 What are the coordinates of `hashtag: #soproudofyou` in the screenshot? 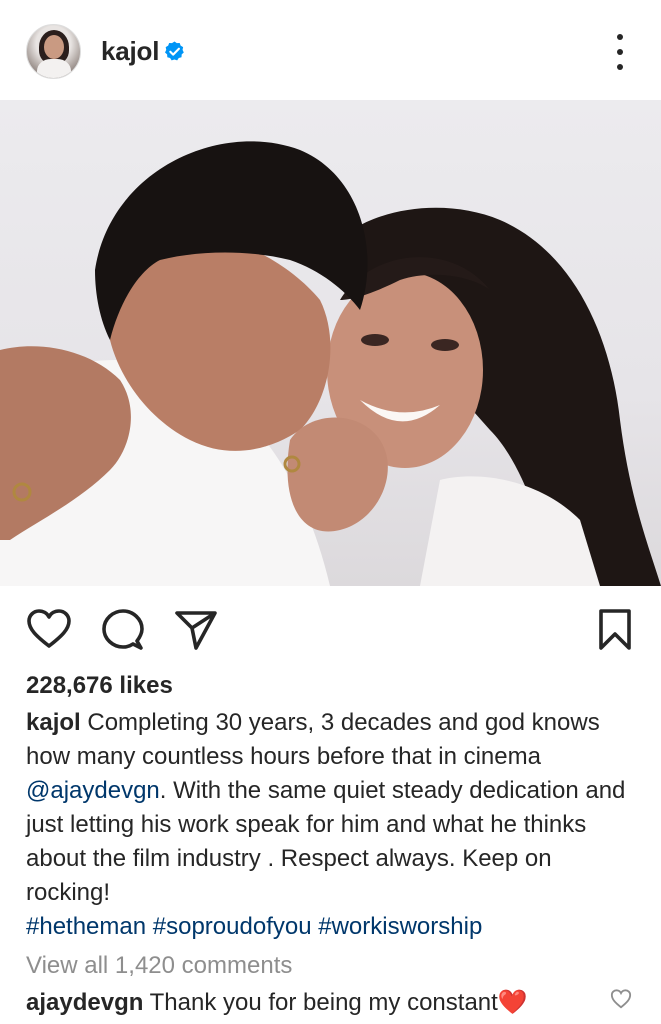 It's located at (232, 926).